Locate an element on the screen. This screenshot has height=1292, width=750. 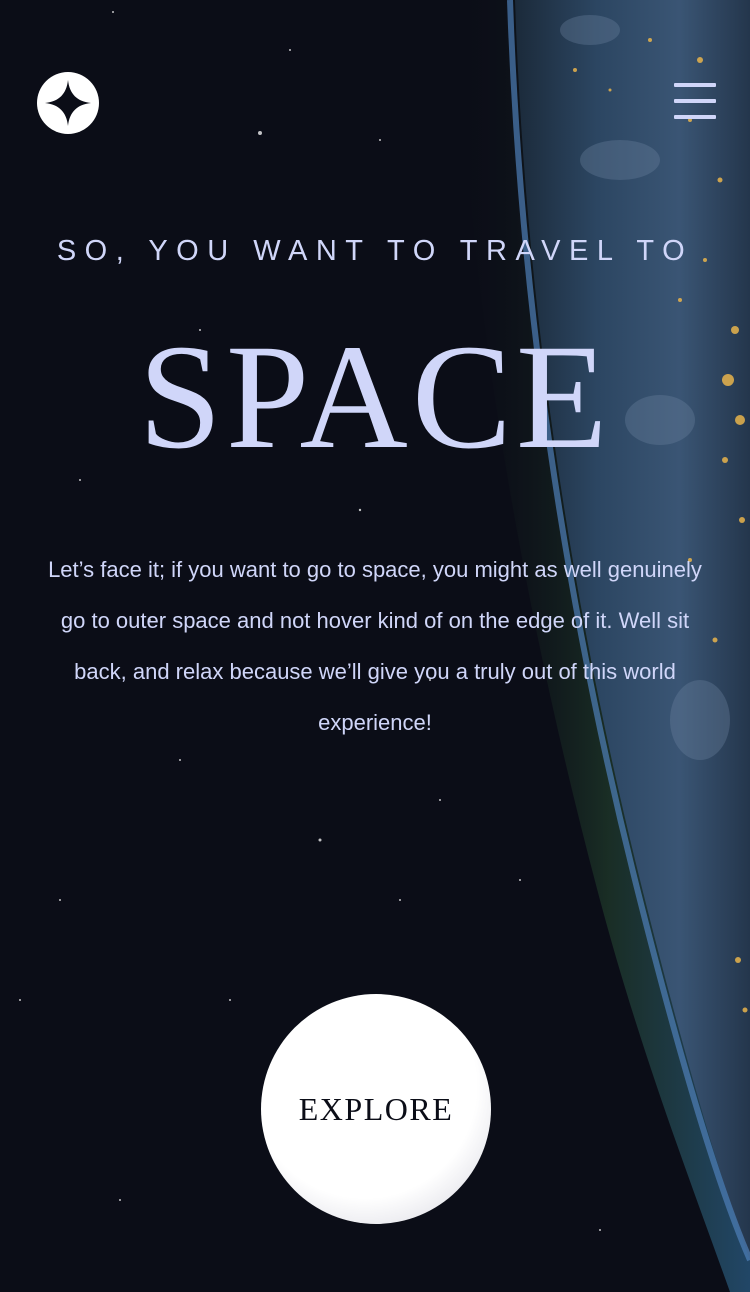
hero-headline: SPACE is located at coordinates (375, 397).